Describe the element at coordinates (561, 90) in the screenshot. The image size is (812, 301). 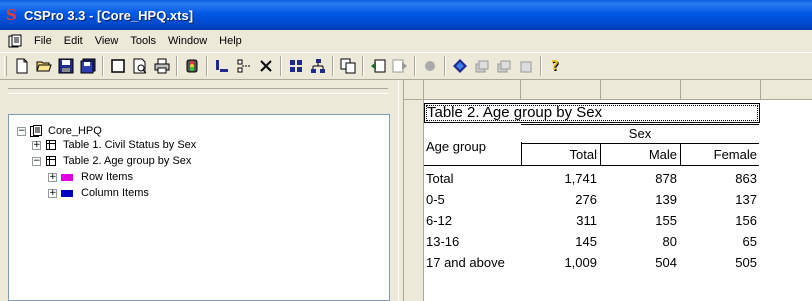
I see `grid-column-b` at that location.